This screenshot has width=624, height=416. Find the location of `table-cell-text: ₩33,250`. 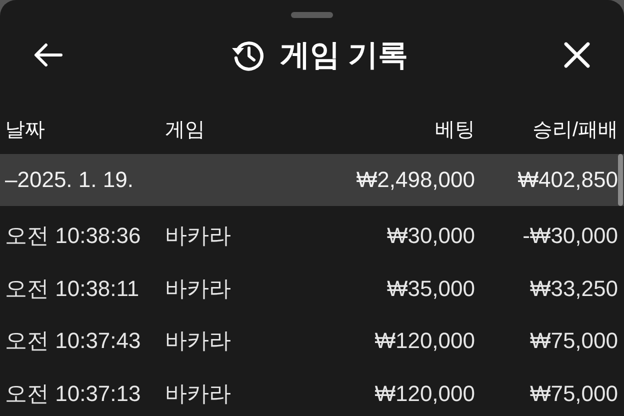

table-cell-text: ₩33,250 is located at coordinates (573, 289).